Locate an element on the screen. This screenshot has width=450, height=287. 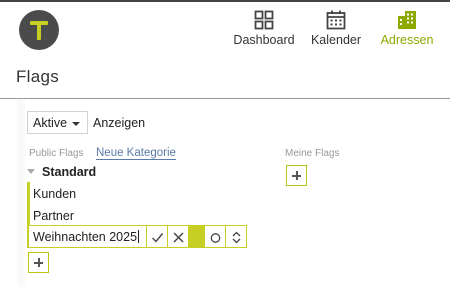
flag-name-value: Weihnachten 2025 is located at coordinates (85, 237).